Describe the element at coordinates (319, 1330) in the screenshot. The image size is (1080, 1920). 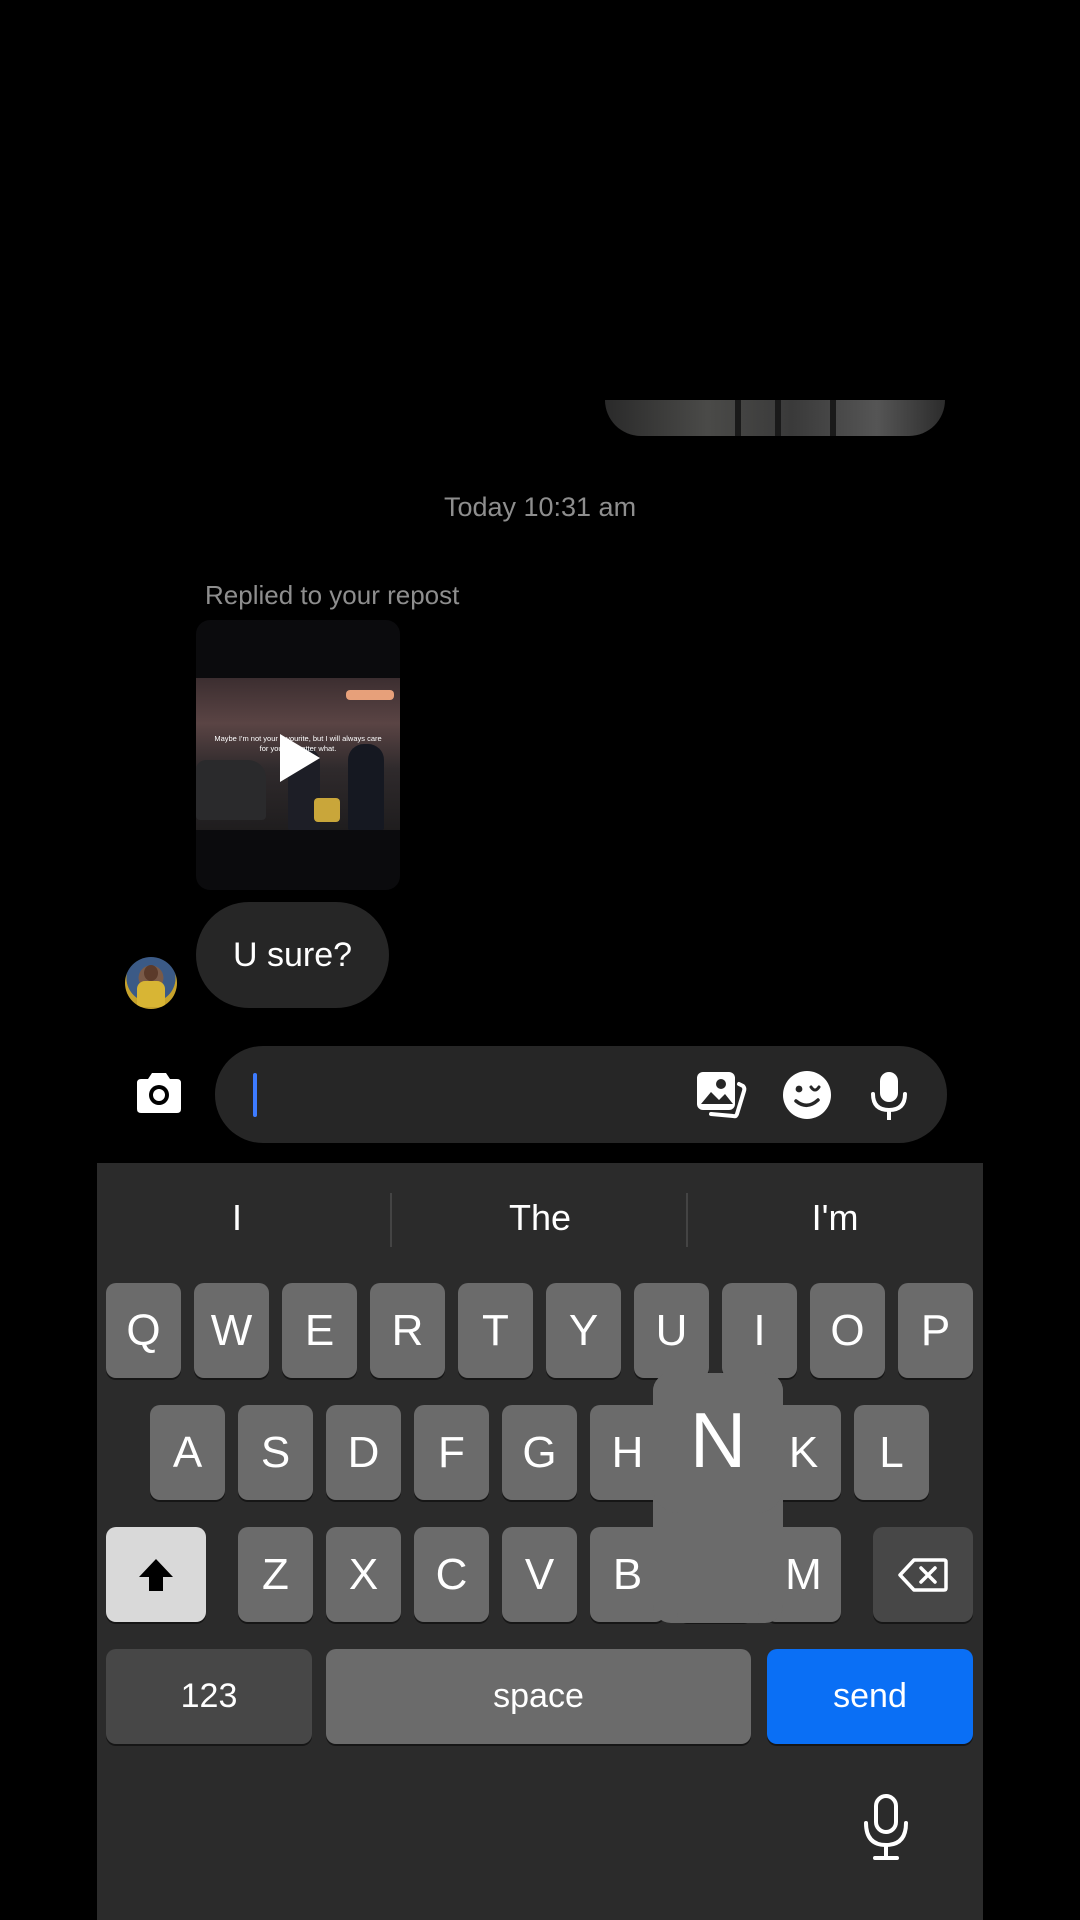
I see `key-e: E` at that location.